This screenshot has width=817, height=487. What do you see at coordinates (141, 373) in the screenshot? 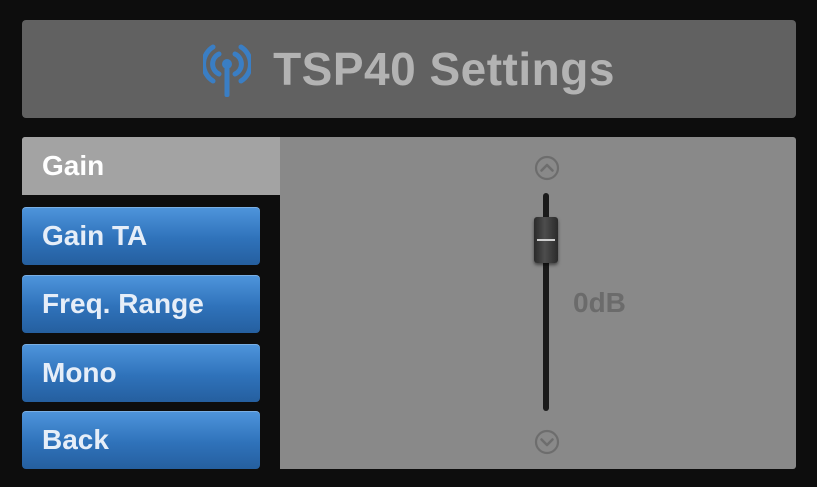
I see `mono-button: Mono` at bounding box center [141, 373].